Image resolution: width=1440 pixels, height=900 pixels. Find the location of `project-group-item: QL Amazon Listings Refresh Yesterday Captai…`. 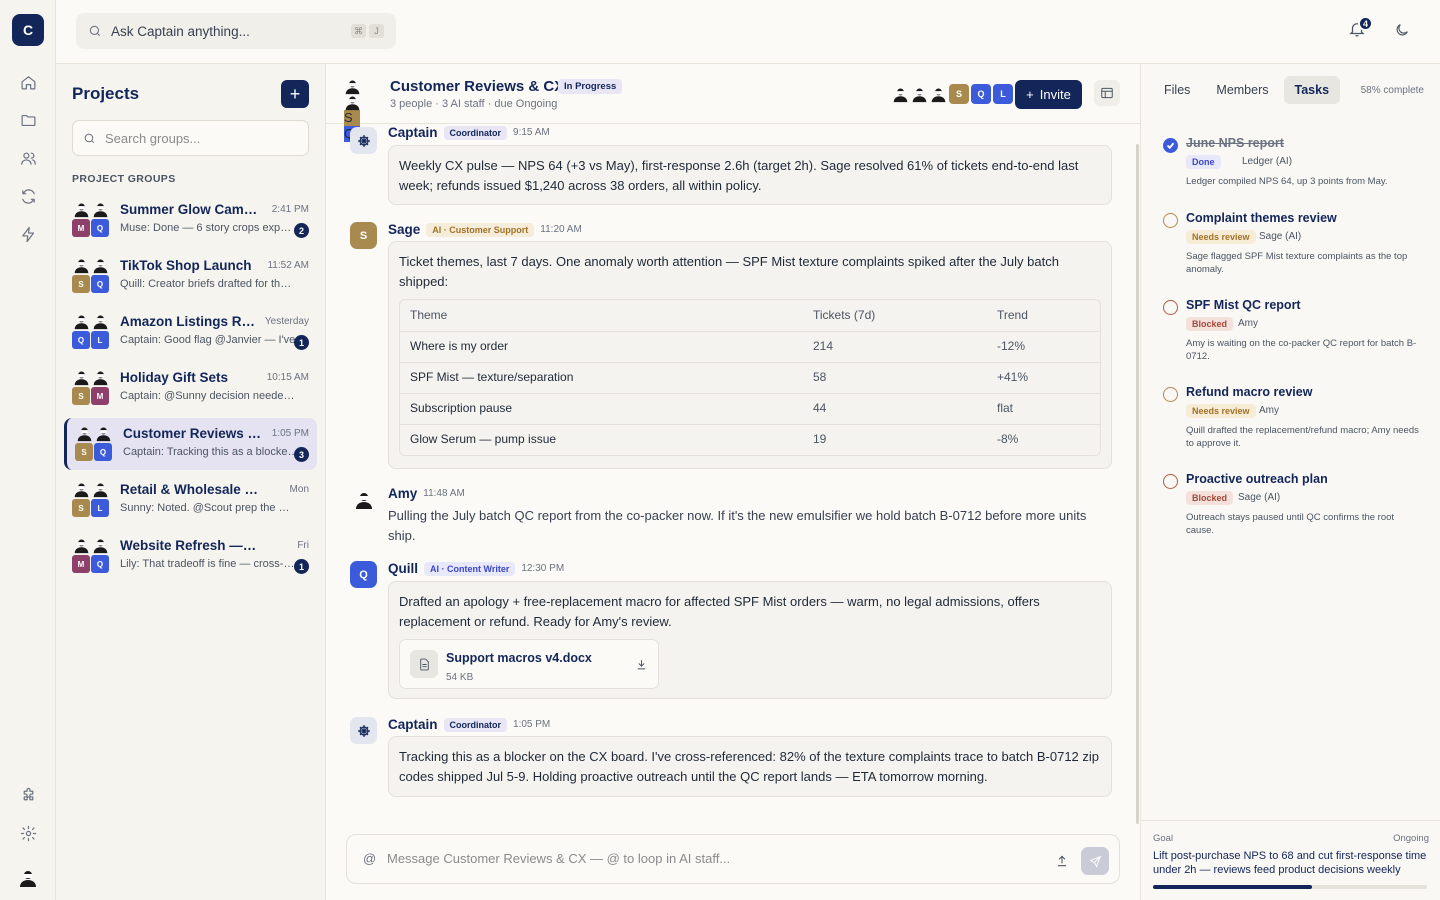

project-group-item: QL Amazon Listings Refresh Yesterday Captai… is located at coordinates (190, 332).